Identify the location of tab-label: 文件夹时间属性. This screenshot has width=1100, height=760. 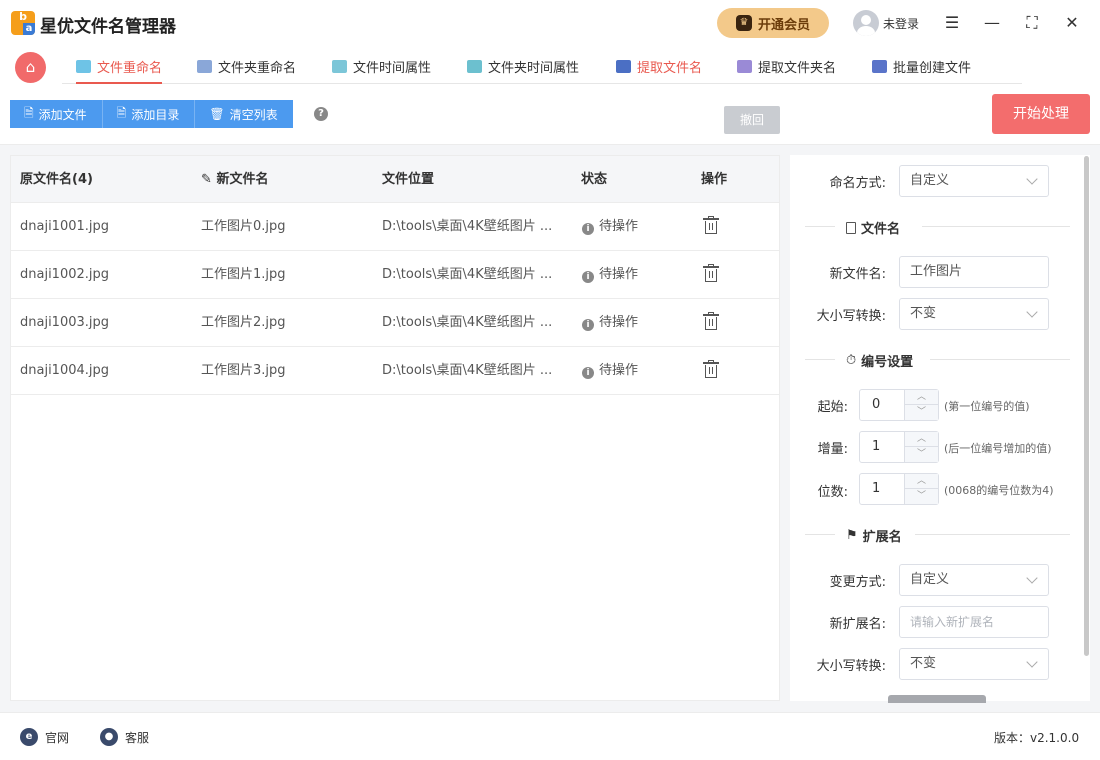
(534, 68).